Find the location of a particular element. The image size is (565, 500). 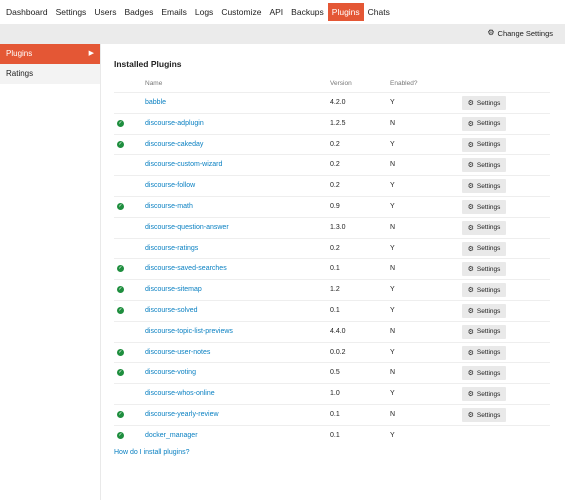

install-help-link: How do I install plugins? is located at coordinates (152, 452).